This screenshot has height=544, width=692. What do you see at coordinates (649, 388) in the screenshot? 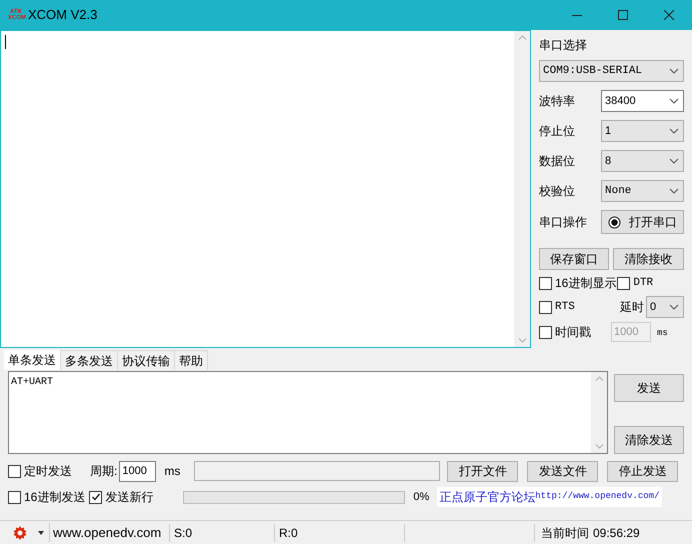
I see `send-button: 发送` at bounding box center [649, 388].